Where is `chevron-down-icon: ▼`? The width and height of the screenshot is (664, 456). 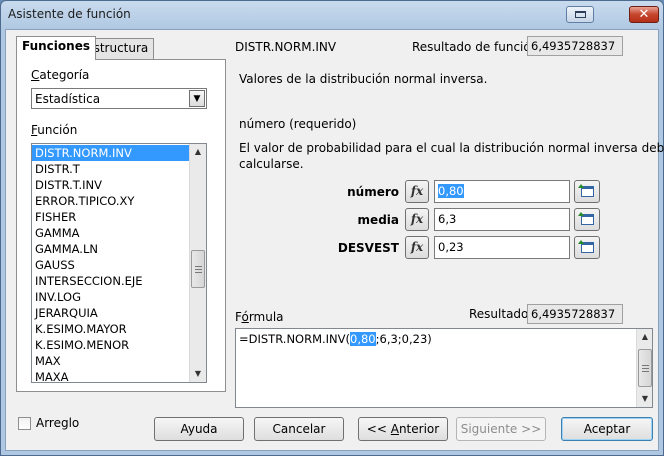
chevron-down-icon: ▼ is located at coordinates (197, 98).